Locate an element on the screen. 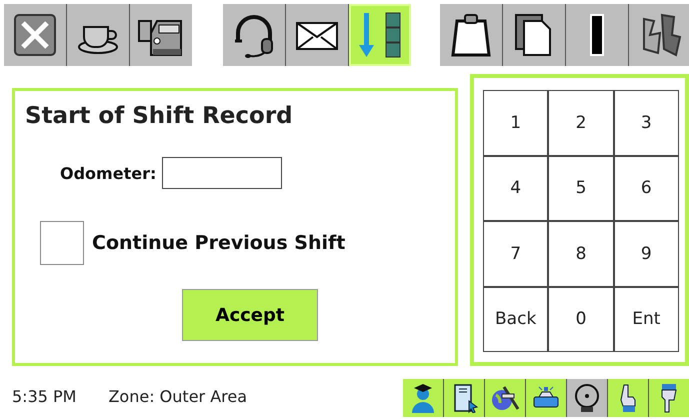  bell-icon is located at coordinates (587, 398).